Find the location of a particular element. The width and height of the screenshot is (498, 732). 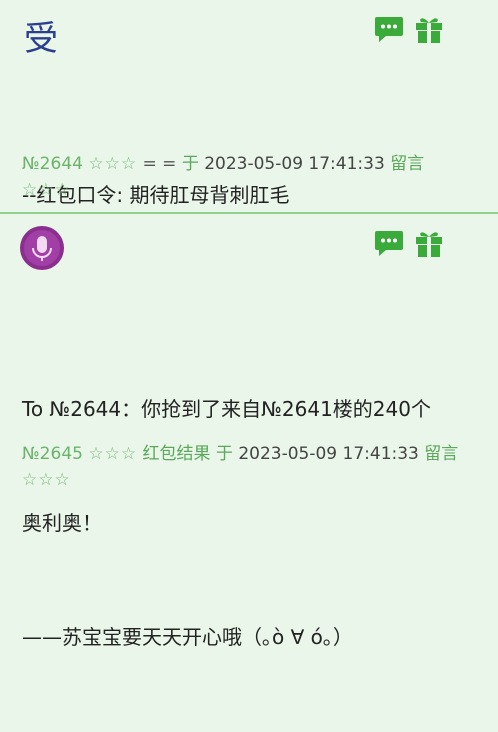

post-tag: = = is located at coordinates (159, 164).